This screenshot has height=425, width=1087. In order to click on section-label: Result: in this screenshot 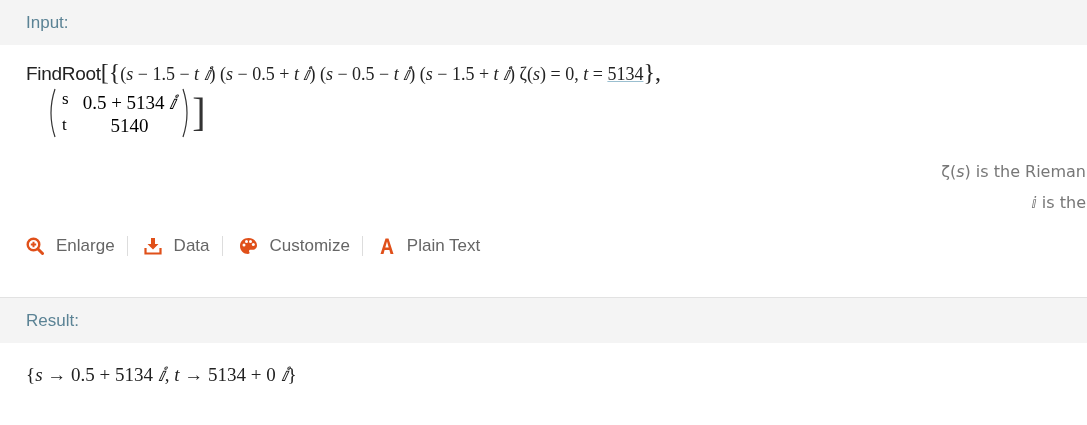, I will do `click(52, 320)`.